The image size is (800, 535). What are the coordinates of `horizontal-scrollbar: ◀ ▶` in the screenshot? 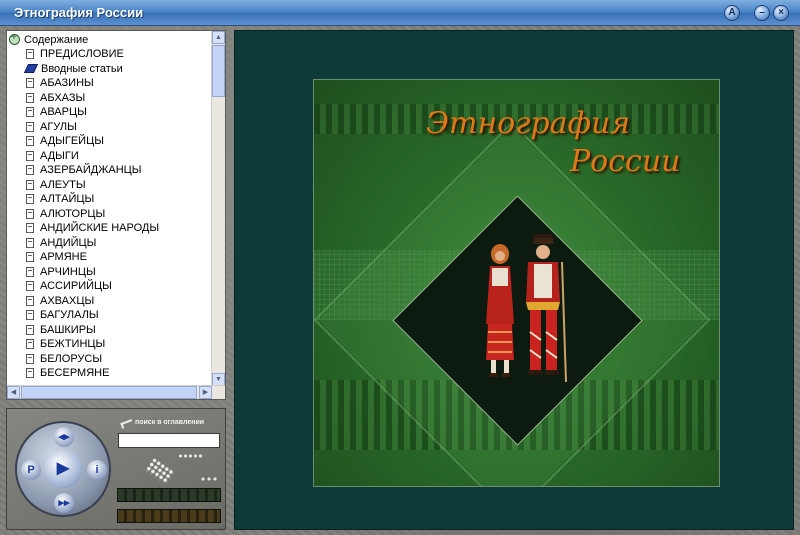 It's located at (116, 392).